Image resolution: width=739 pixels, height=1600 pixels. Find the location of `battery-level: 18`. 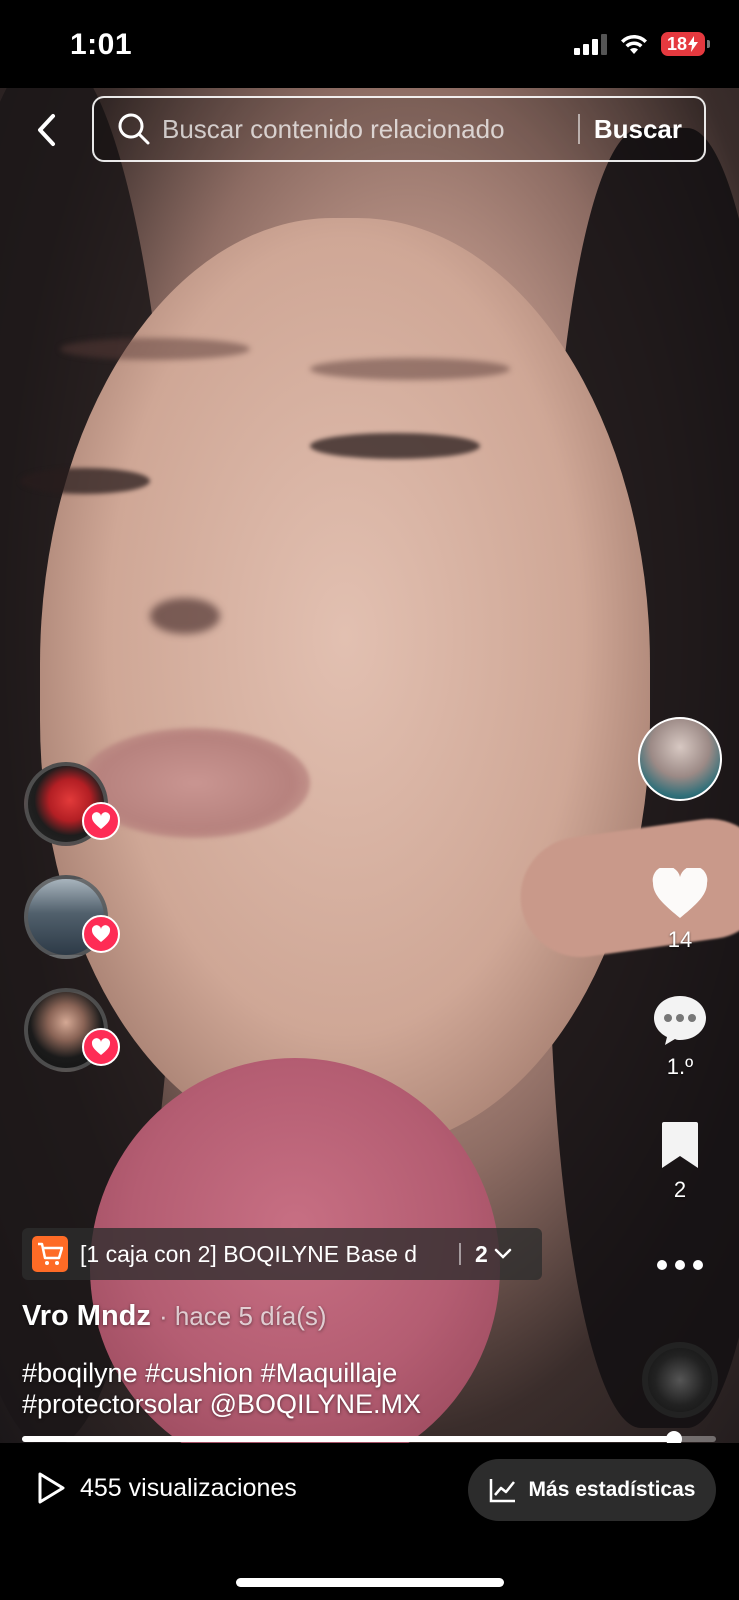

battery-level: 18 is located at coordinates (676, 43).